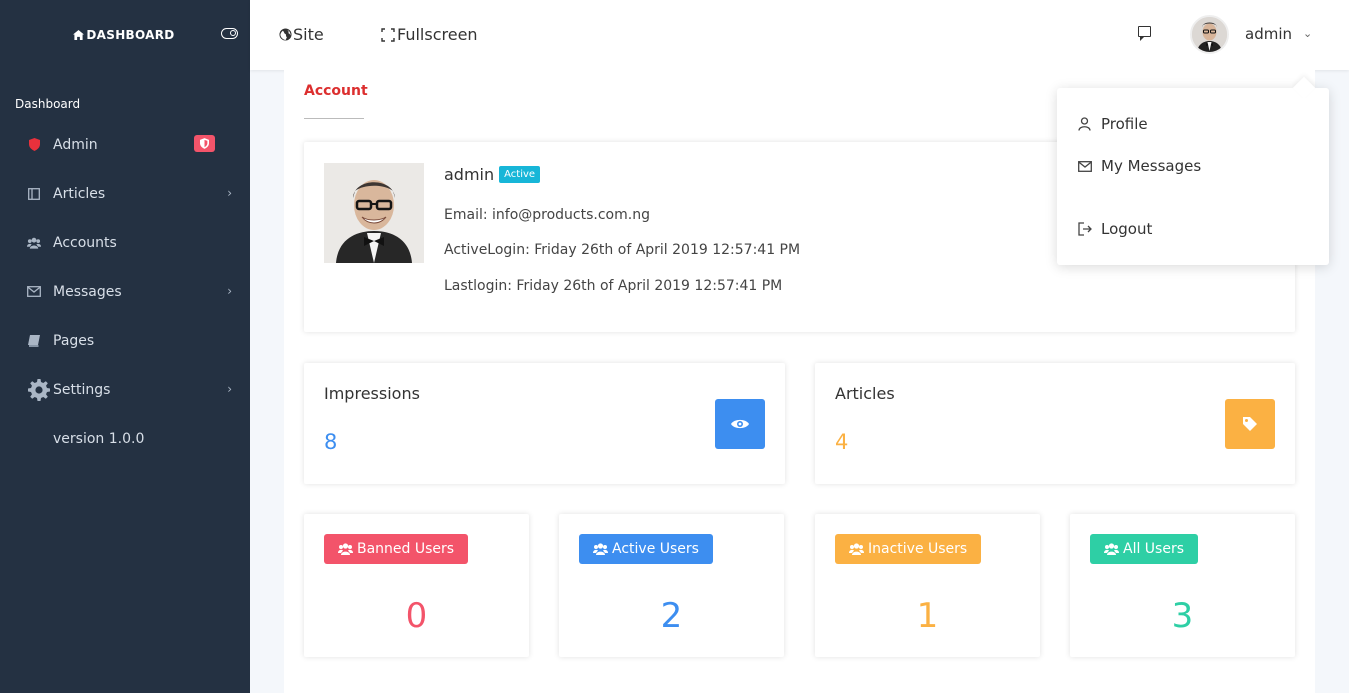  Describe the element at coordinates (75, 144) in the screenshot. I see `sidebar-item-label: Admin` at that location.